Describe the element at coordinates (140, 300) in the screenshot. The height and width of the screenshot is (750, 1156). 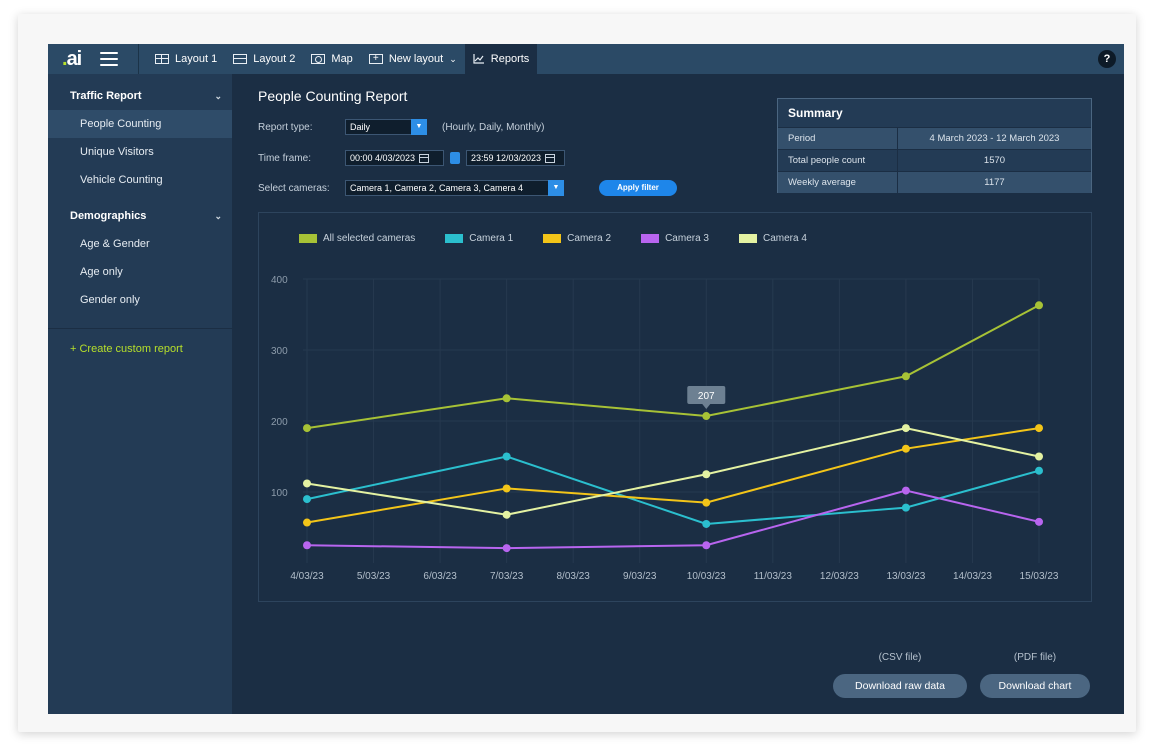
I see `sidebar-item-gender-only: Gender only` at that location.